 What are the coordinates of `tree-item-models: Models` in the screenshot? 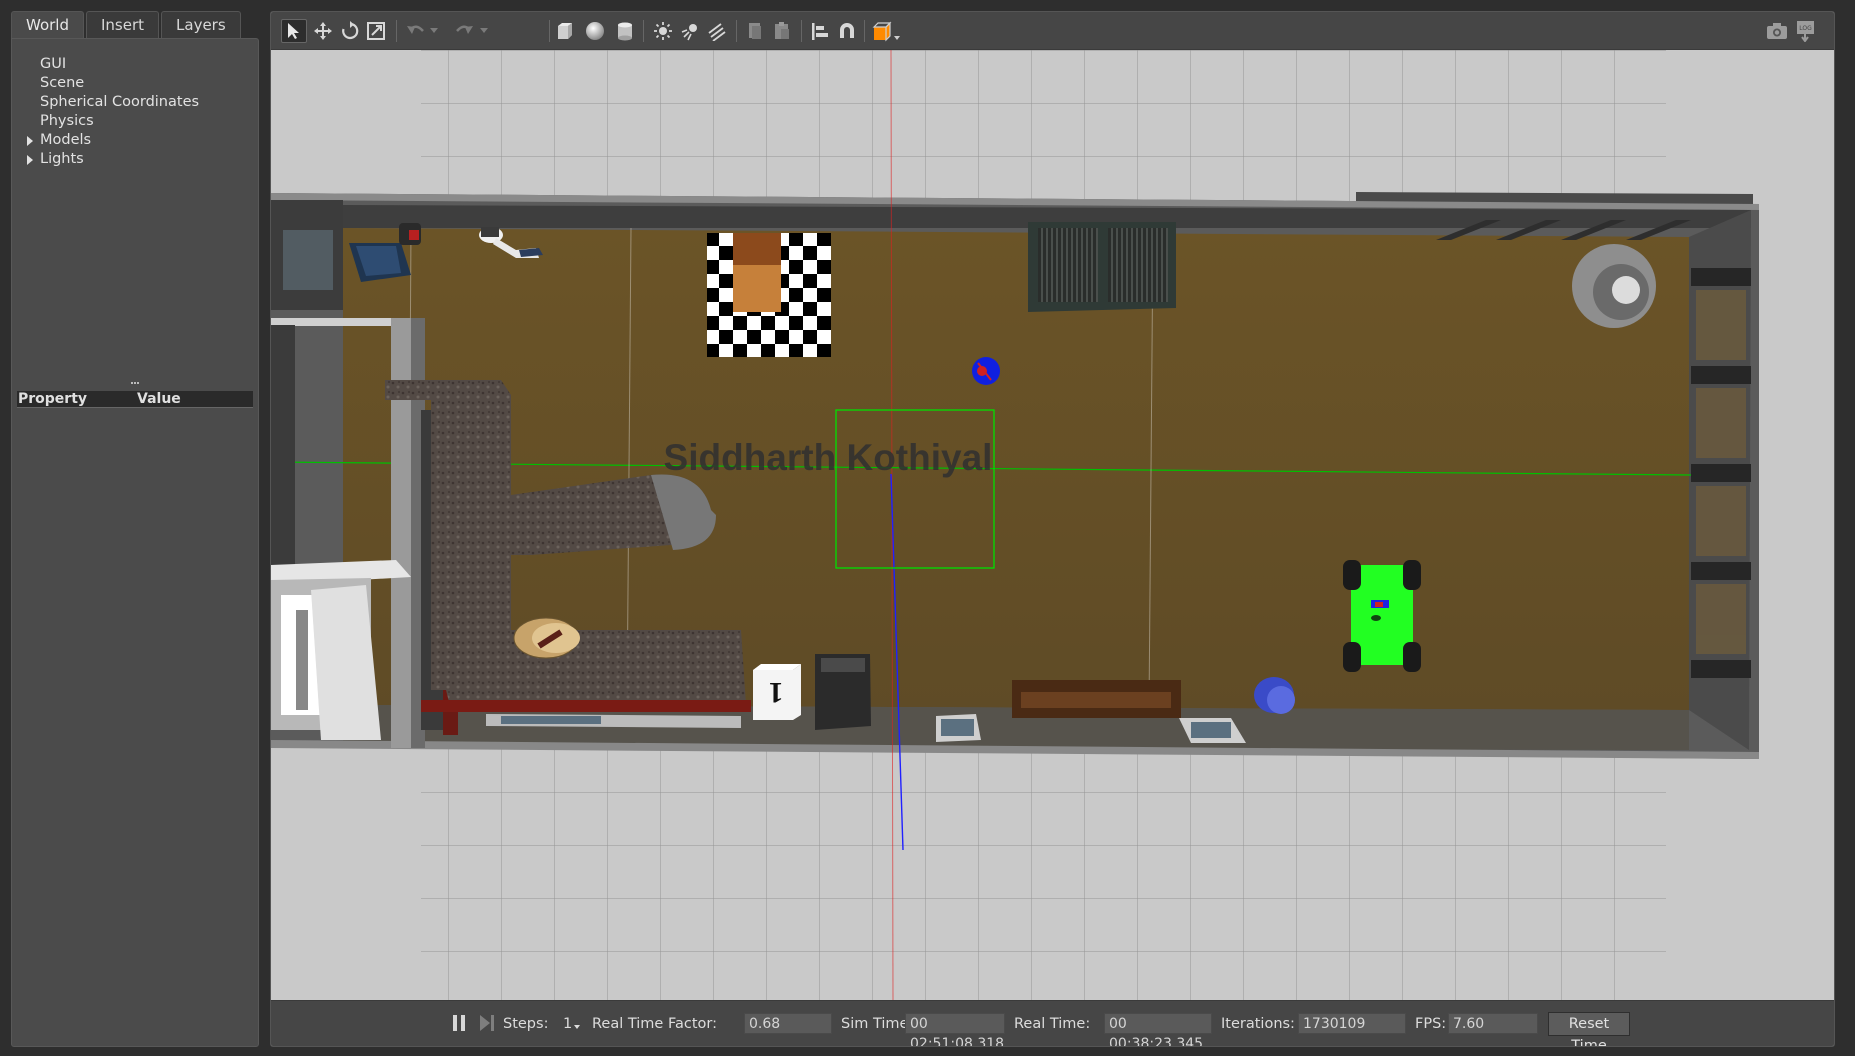 It's located at (59, 140).